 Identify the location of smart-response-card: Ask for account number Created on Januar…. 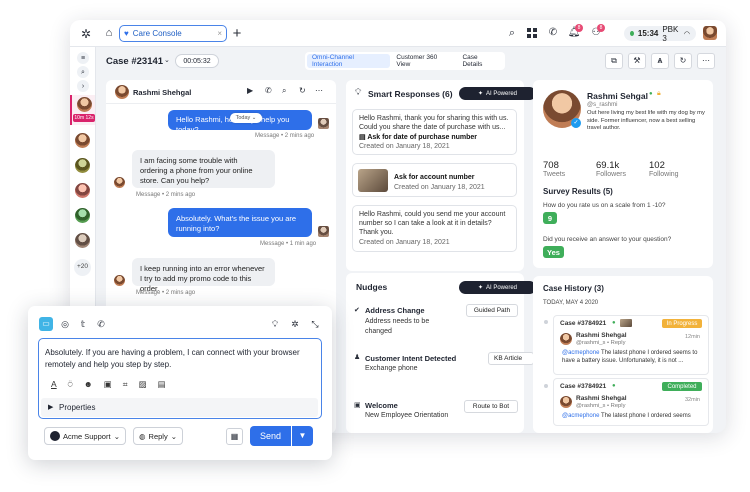
(434, 180).